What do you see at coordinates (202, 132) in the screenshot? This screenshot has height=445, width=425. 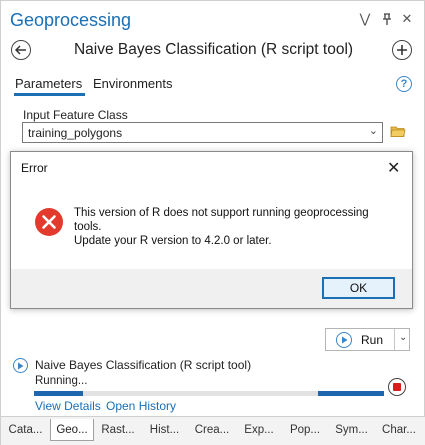 I see `input-feature-class-select: training_polygons ⌄` at bounding box center [202, 132].